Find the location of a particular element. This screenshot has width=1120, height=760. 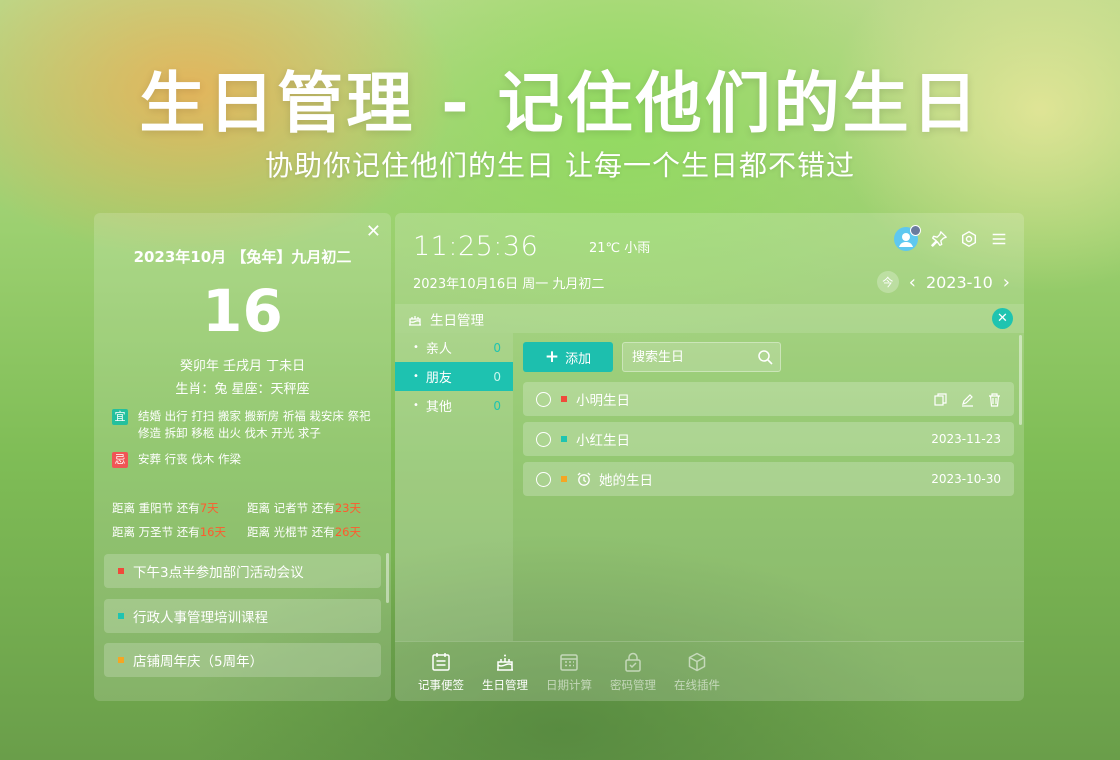

add-label: 添加 is located at coordinates (578, 359).